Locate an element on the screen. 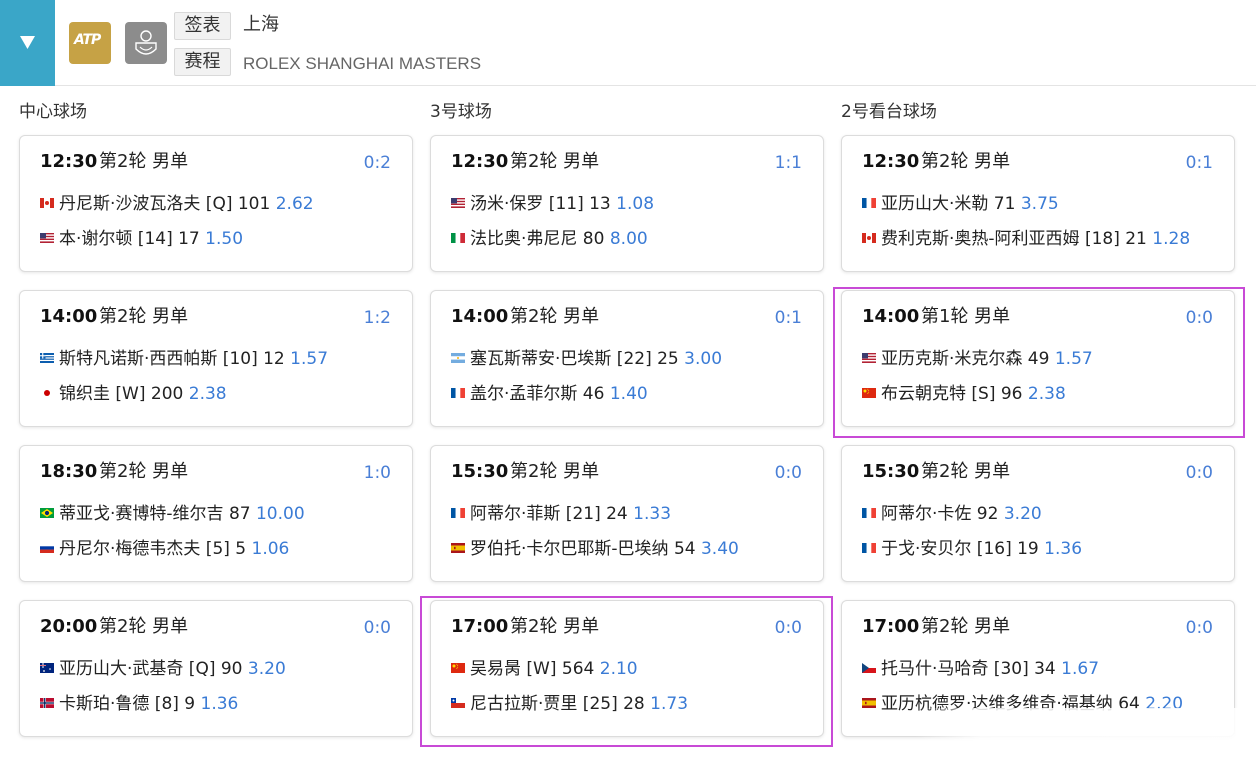 The width and height of the screenshot is (1256, 757). player-name: 亚历山大·米勒 71 is located at coordinates (948, 204).